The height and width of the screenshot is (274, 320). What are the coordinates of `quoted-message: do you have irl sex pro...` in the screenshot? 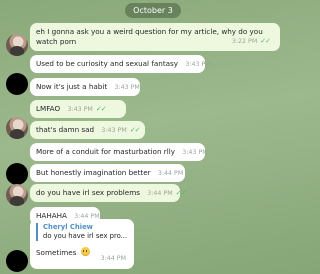 It's located at (85, 236).